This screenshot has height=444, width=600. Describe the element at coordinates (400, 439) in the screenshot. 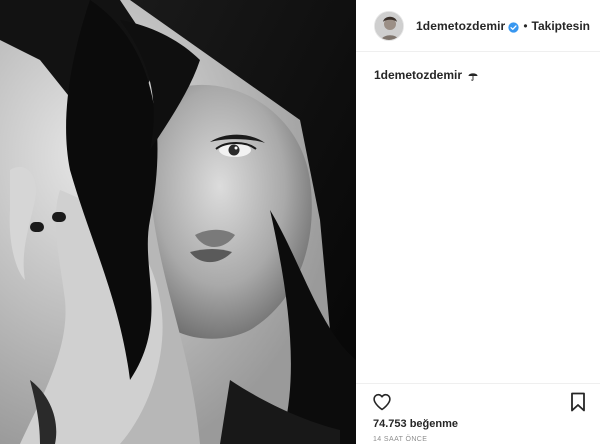

I see `post-timestamp: 14 SAAT ÖNCE` at that location.